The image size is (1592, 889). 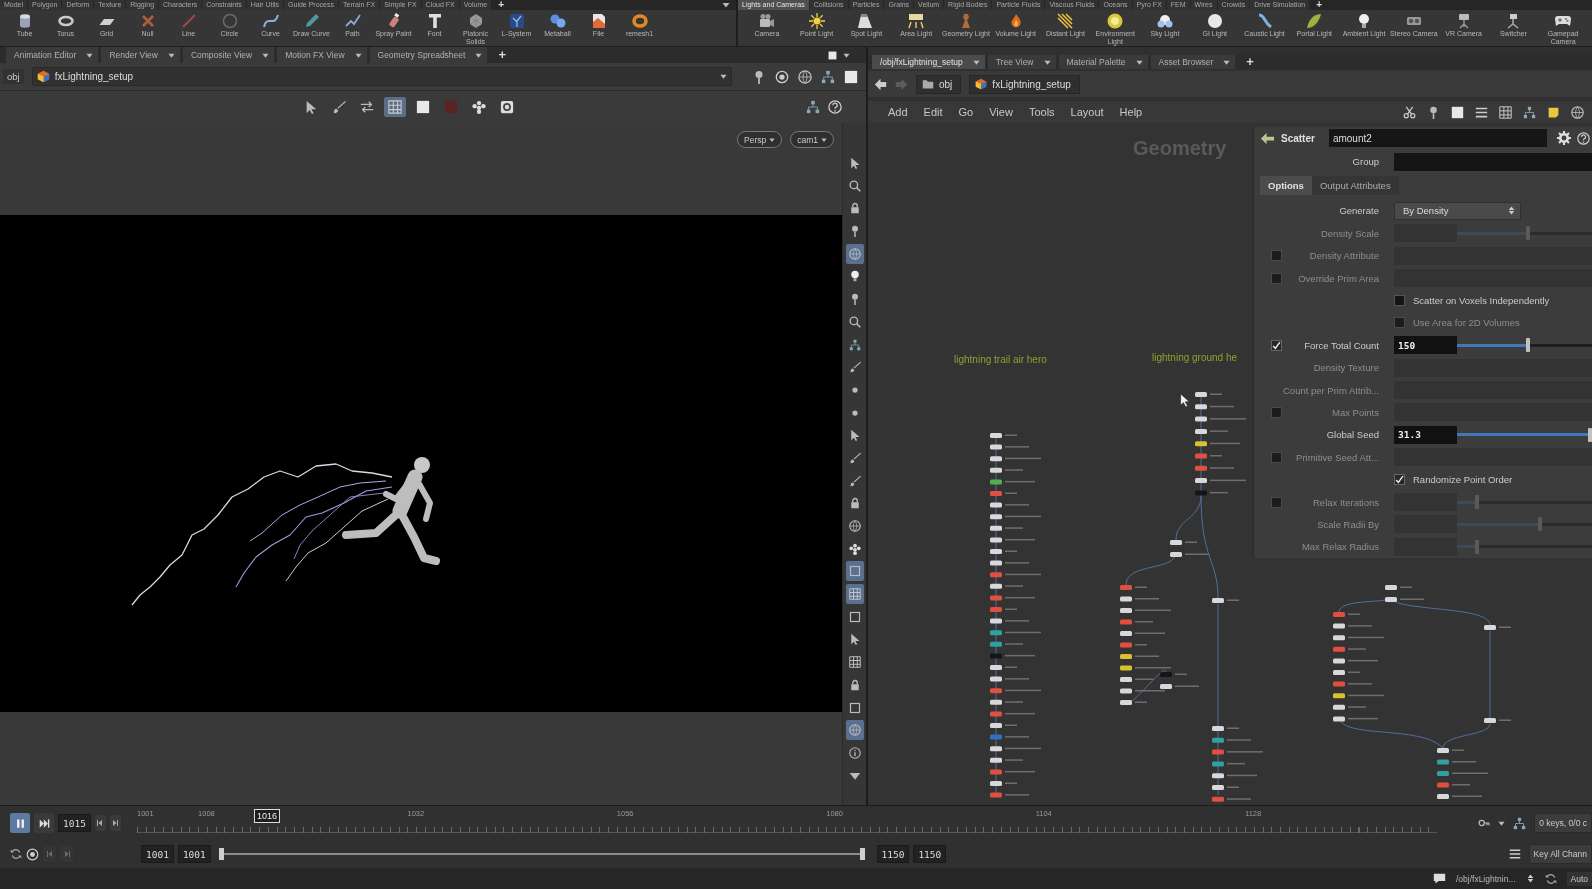 I want to click on pane-tab: Animation Editor, so click(x=52, y=55).